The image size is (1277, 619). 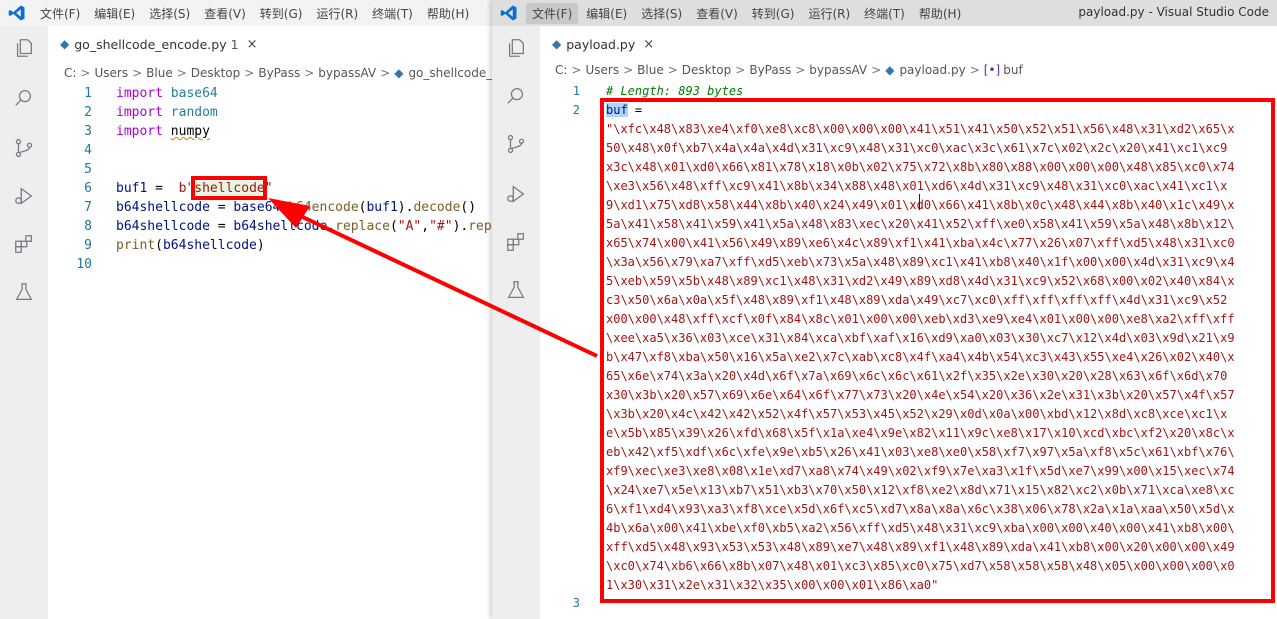 I want to click on line-number: 2, so click(x=88, y=112).